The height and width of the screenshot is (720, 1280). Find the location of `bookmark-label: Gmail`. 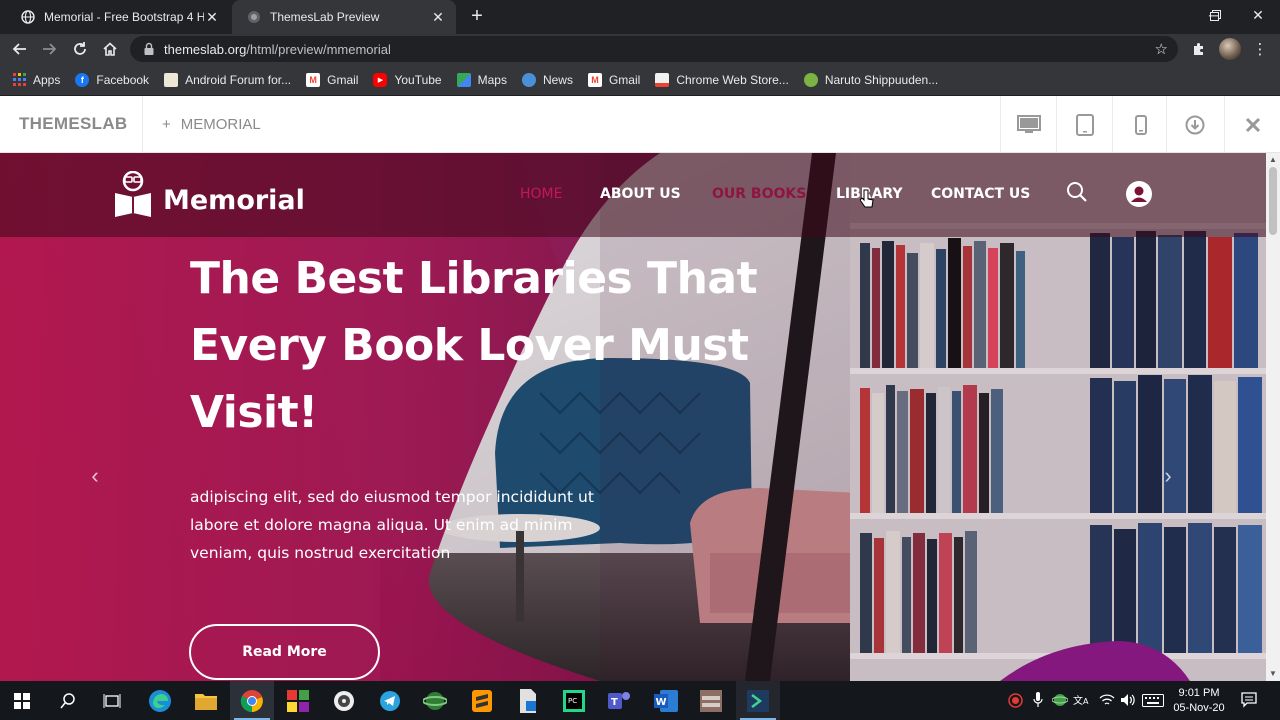

bookmark-label: Gmail is located at coordinates (624, 79).